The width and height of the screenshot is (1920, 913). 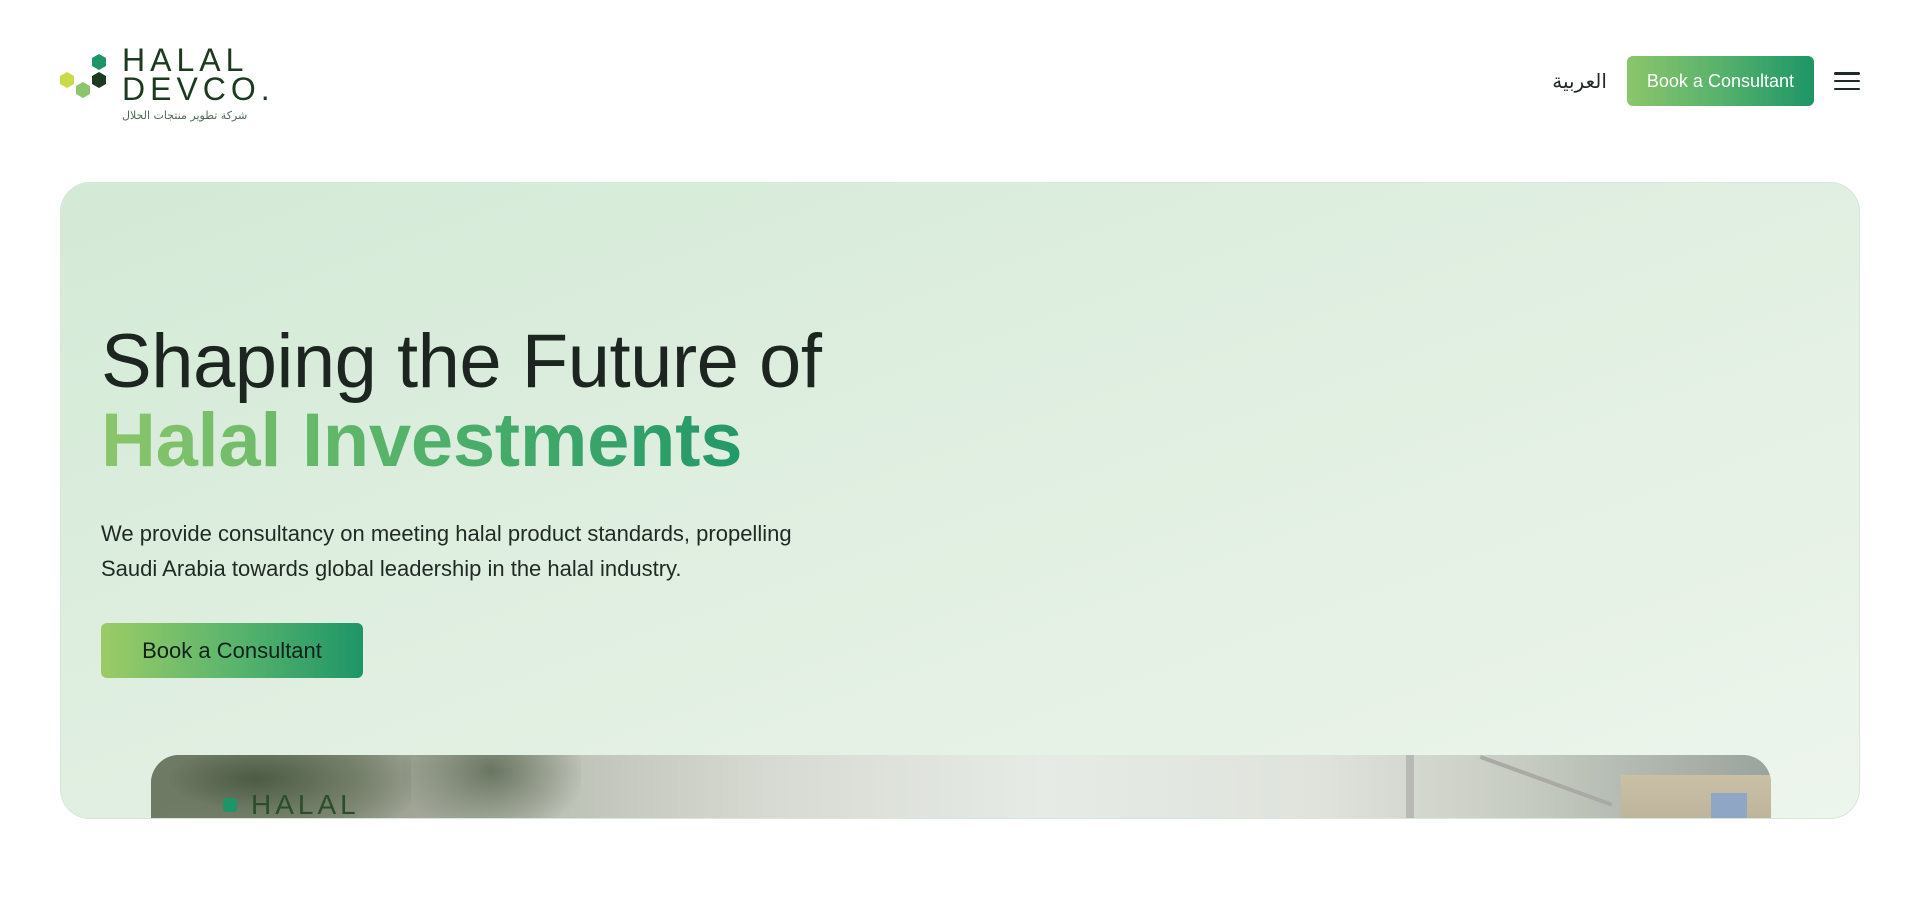 I want to click on language-switch-link: العربية, so click(x=1579, y=81).